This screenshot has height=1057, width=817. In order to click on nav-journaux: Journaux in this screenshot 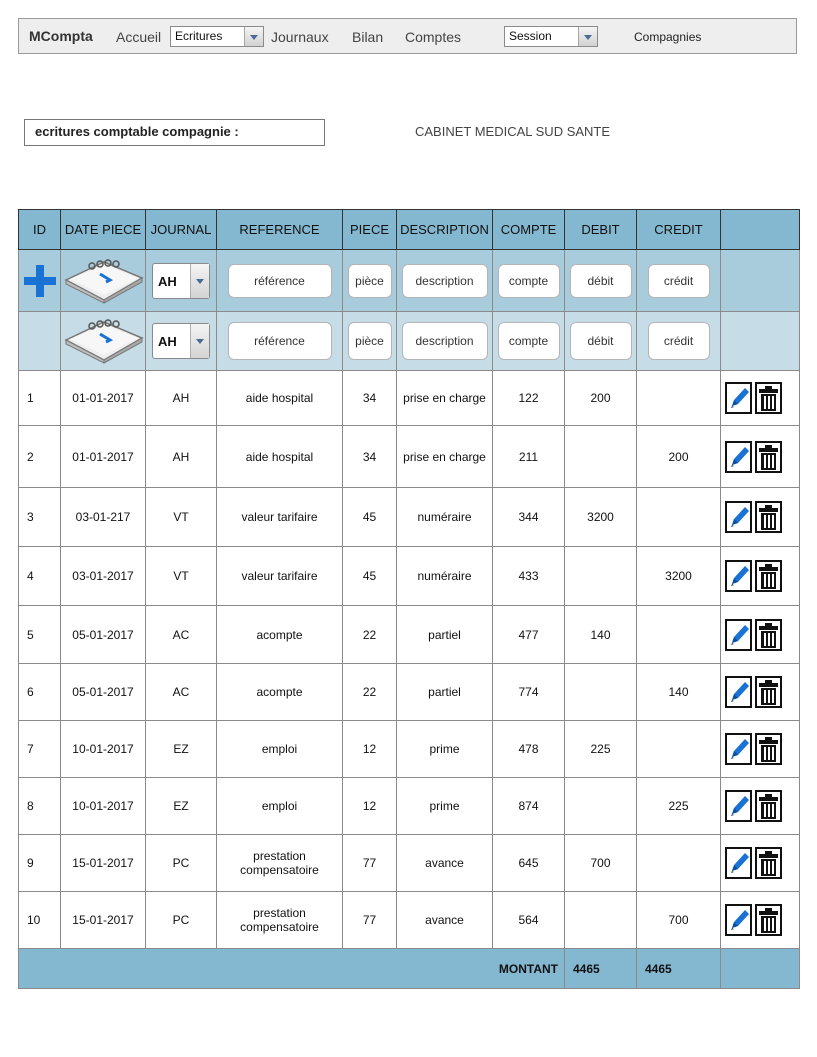, I will do `click(300, 37)`.